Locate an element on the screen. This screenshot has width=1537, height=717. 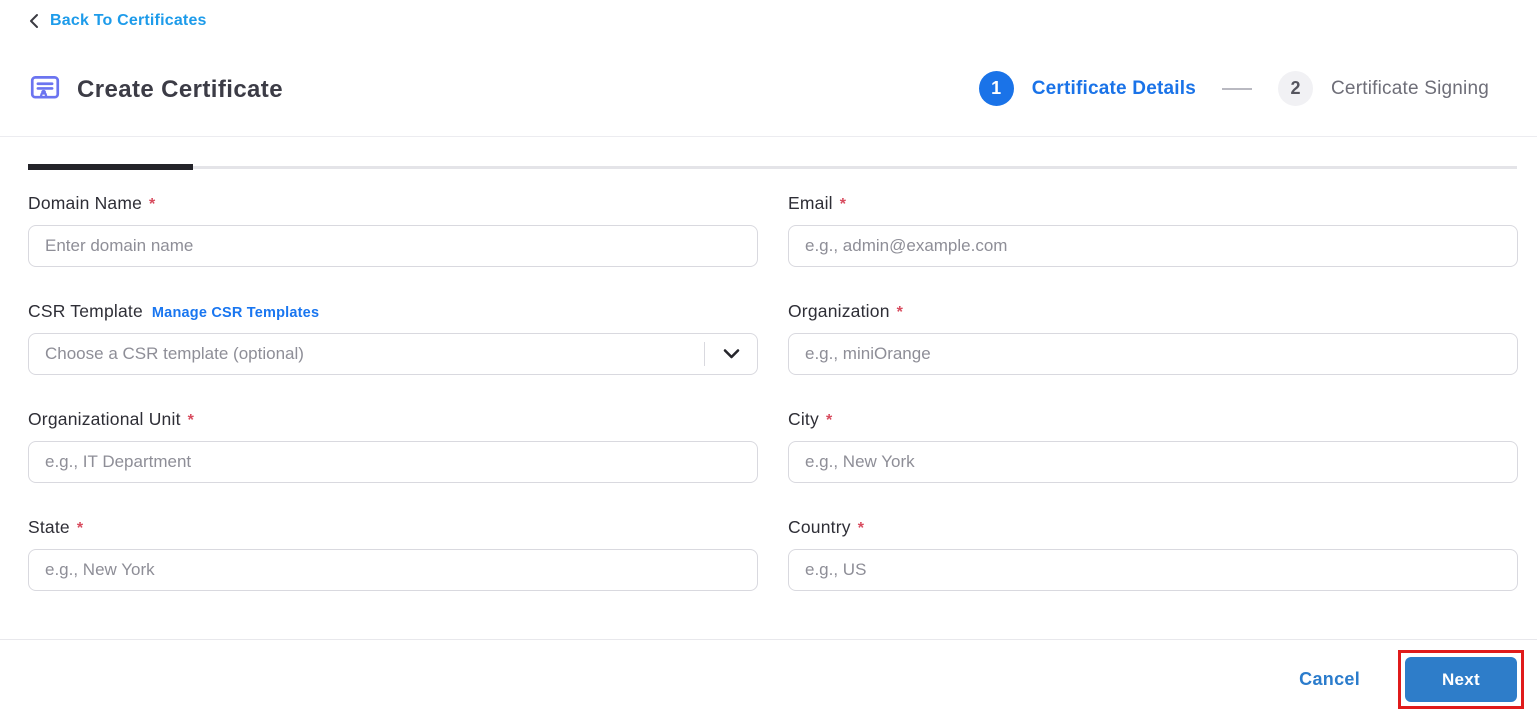
step-certificate-details: 1 Certificate Details is located at coordinates (1087, 88).